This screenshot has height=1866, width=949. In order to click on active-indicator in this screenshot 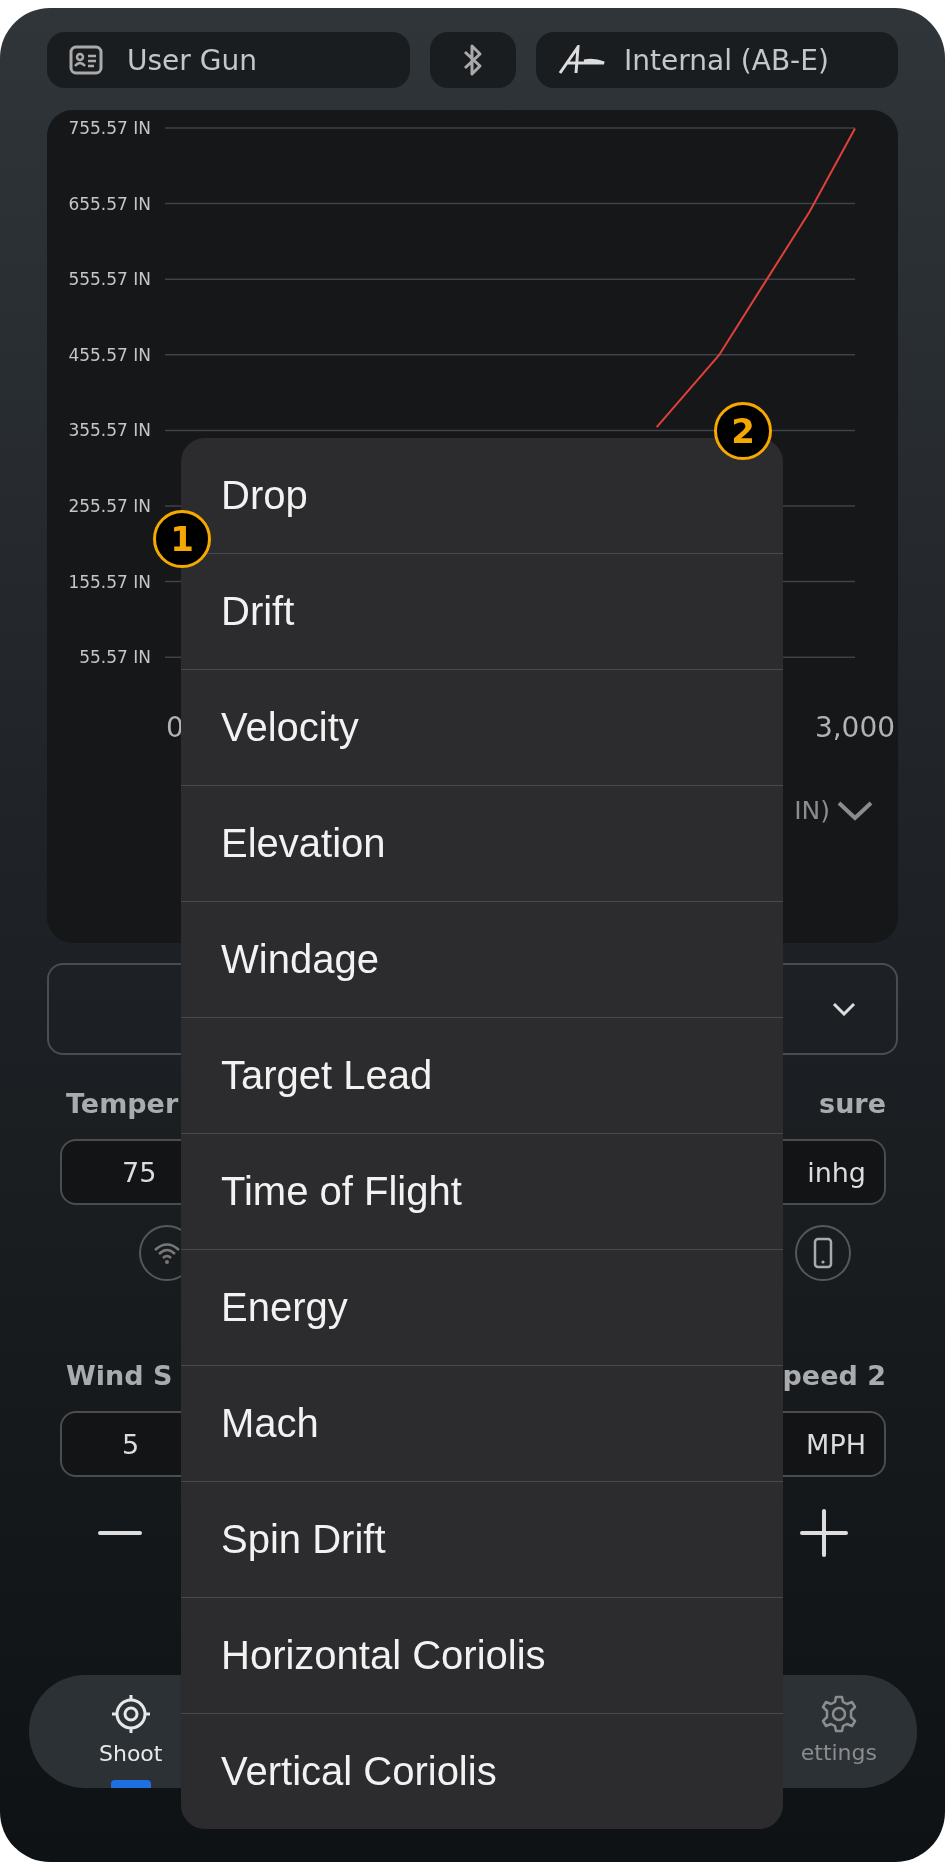, I will do `click(130, 1784)`.